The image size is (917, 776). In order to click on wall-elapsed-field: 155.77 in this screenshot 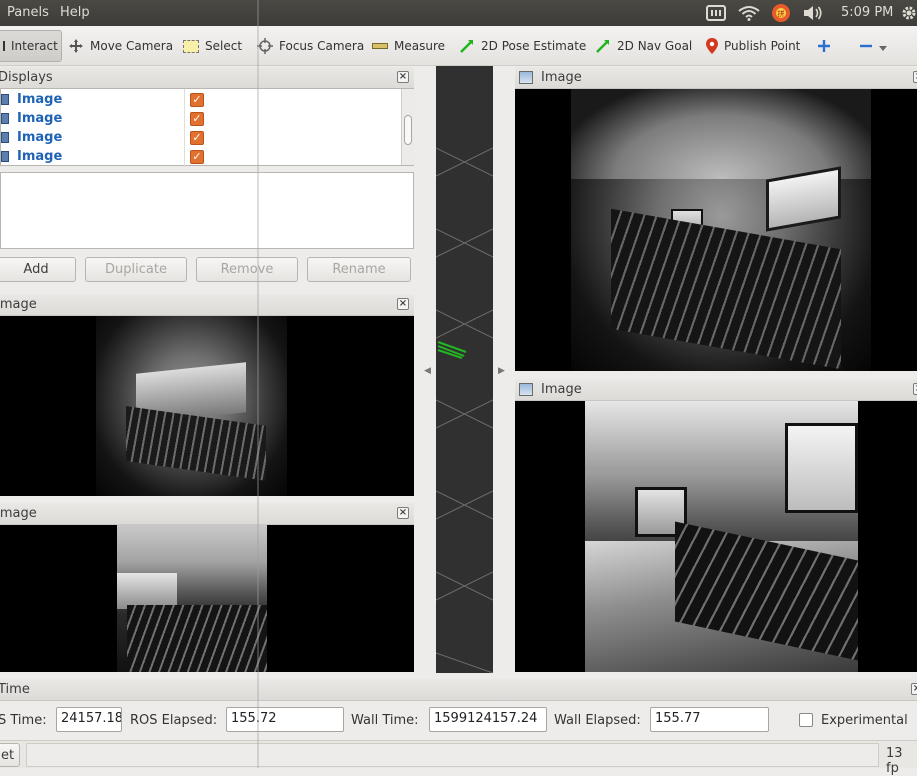, I will do `click(709, 719)`.